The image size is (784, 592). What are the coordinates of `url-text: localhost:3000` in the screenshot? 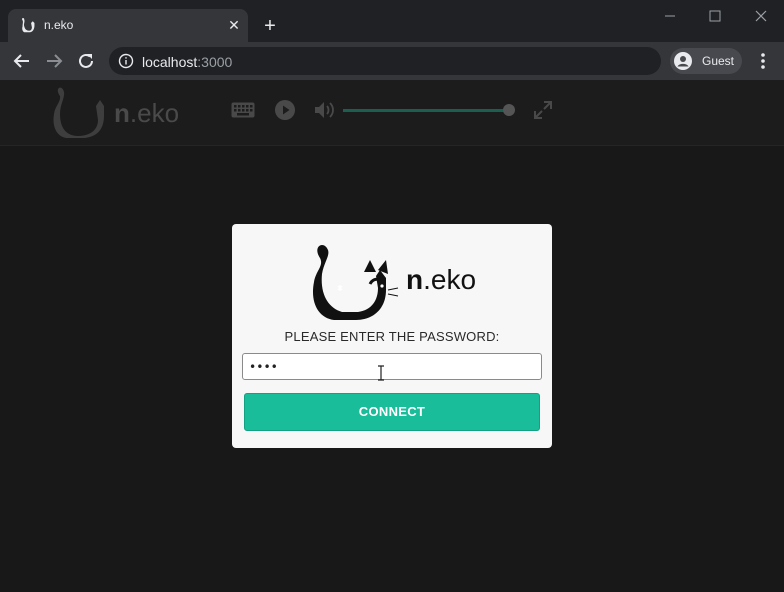 It's located at (187, 62).